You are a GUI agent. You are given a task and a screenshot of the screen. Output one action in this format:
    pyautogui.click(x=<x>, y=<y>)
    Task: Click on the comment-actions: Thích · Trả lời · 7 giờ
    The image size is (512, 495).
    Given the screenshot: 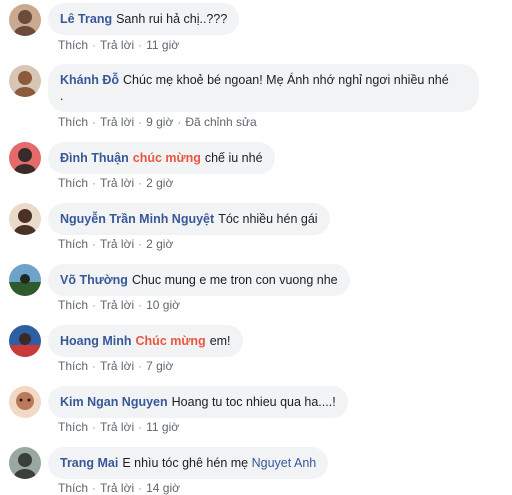 What is the action you would take?
    pyautogui.click(x=116, y=366)
    